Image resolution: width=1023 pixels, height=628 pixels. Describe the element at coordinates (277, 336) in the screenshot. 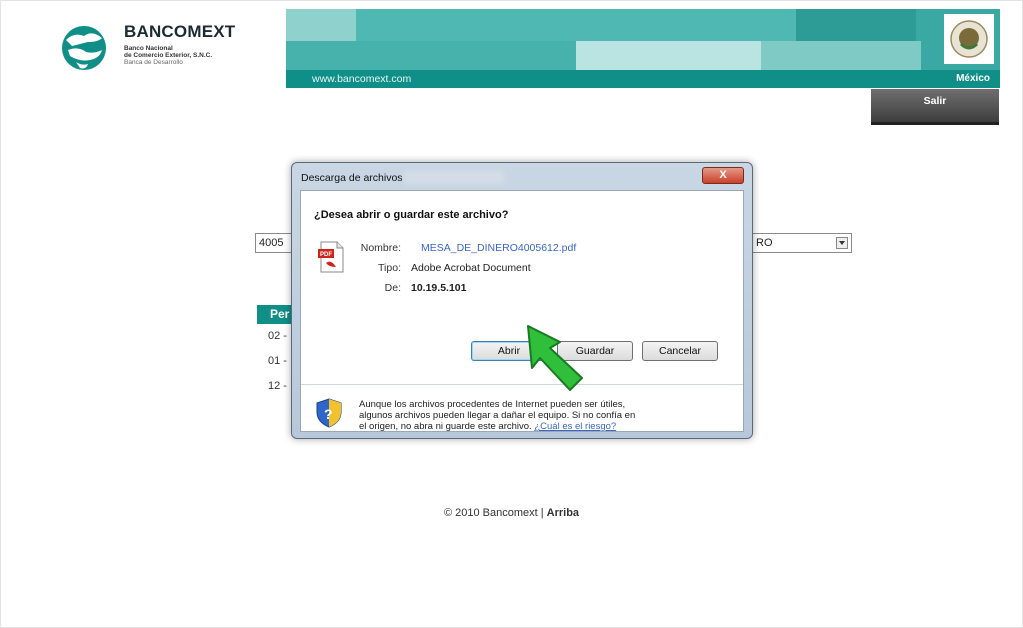

I see `period-row: 02 -` at that location.